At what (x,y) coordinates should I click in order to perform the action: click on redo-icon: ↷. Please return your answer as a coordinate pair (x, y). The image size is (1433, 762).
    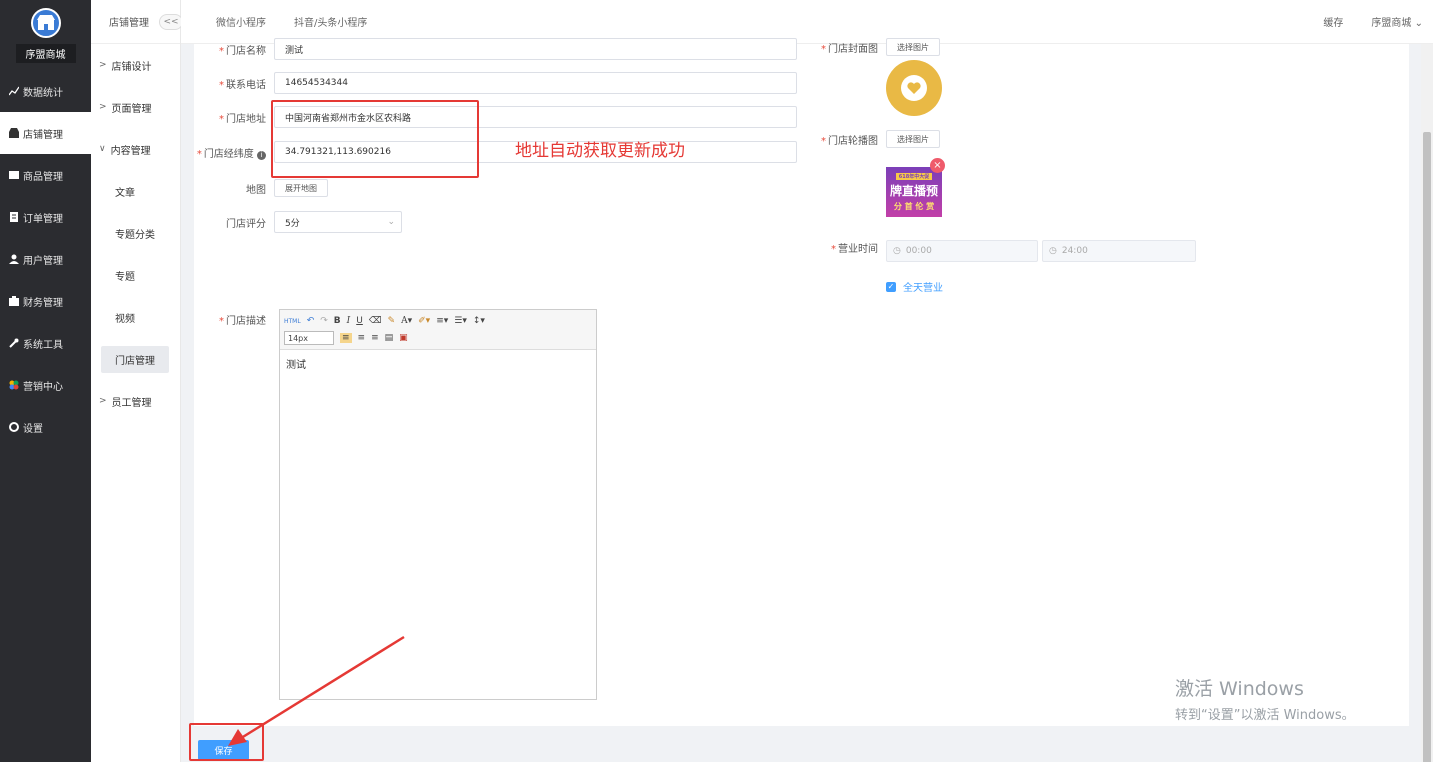
    Looking at the image, I should click on (324, 321).